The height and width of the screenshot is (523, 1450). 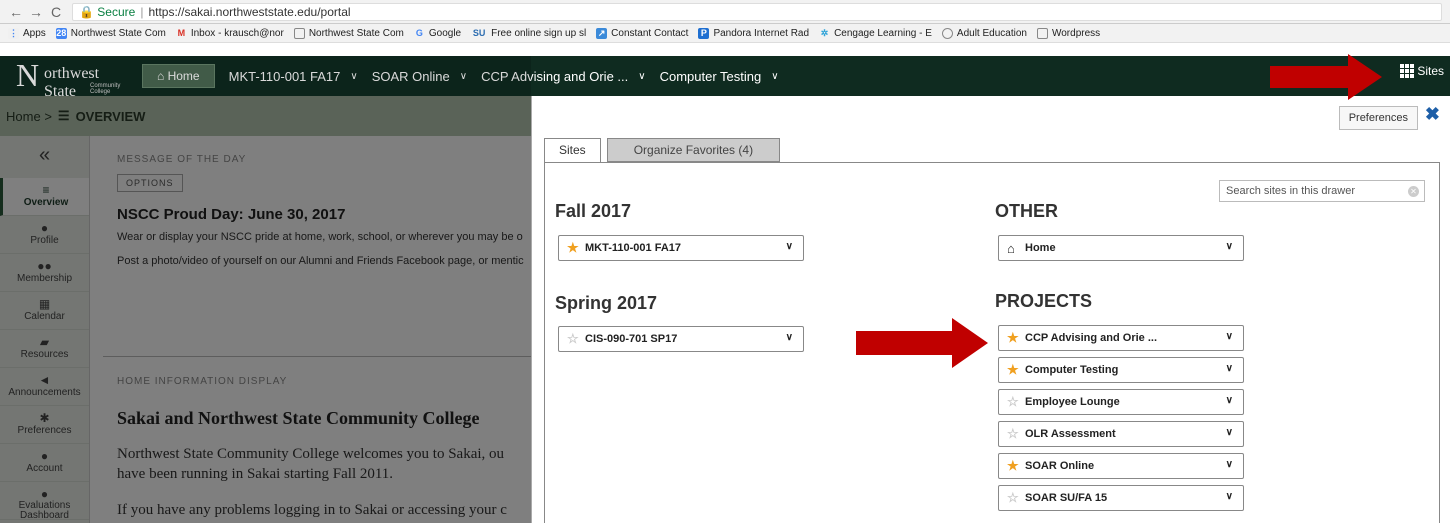 I want to click on bookmark-item: SU Free online sign up sl, so click(x=528, y=33).